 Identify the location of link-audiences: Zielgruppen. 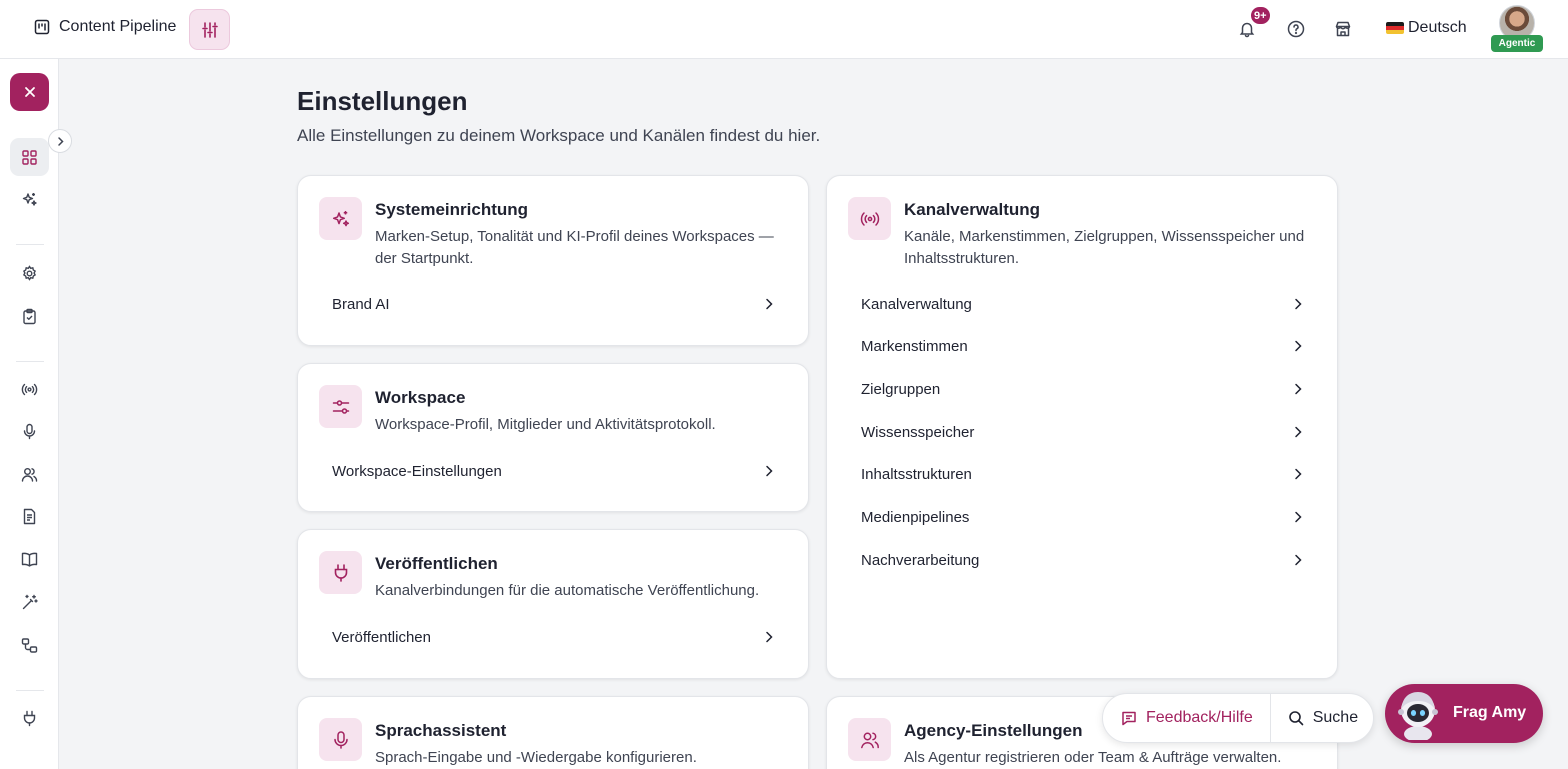
(1083, 389).